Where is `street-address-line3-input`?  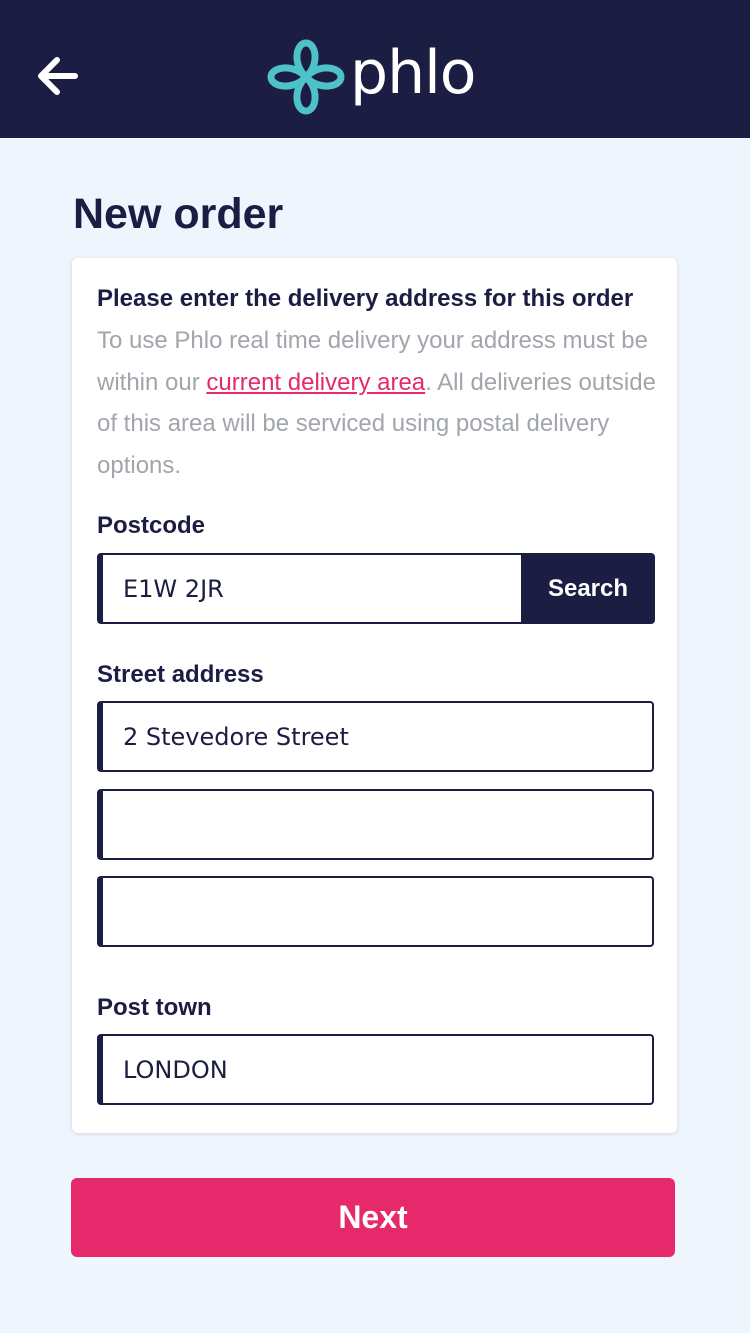
street-address-line3-input is located at coordinates (375, 911).